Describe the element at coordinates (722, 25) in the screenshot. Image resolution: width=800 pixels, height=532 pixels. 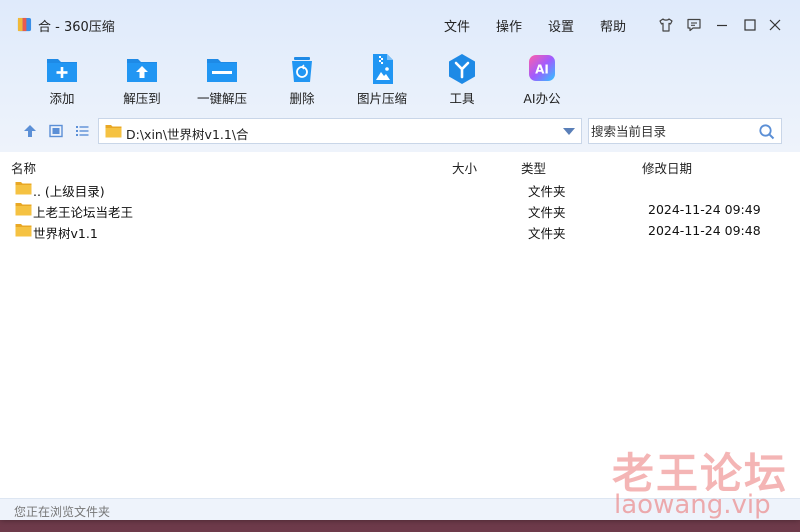
I see `minimize-icon` at that location.